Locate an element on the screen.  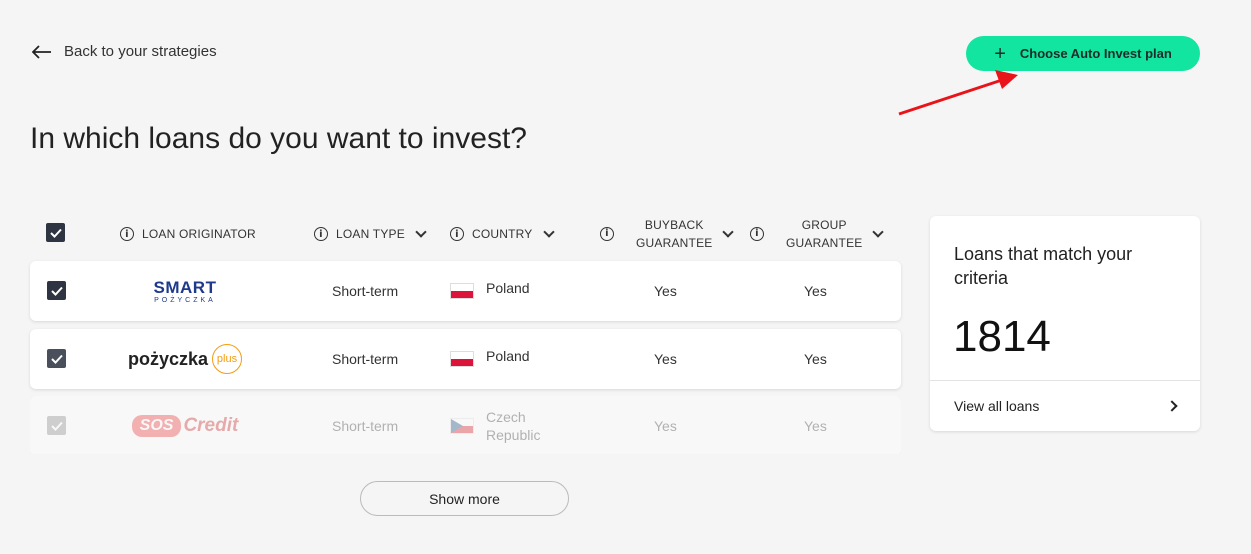
choose-auto-invest-button: + Choose Auto Invest plan is located at coordinates (1083, 53).